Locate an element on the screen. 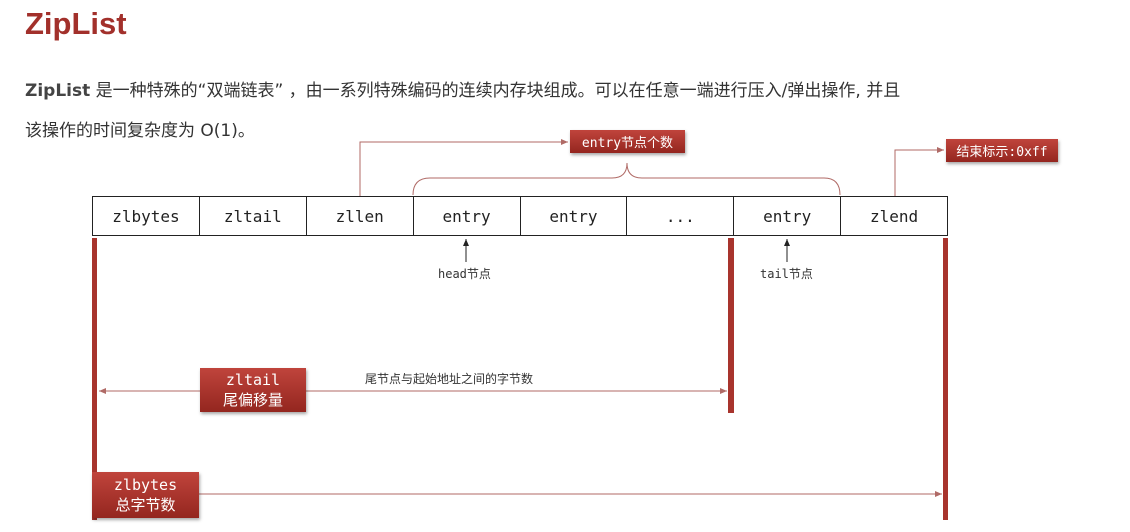 The height and width of the screenshot is (532, 1130). brace is located at coordinates (626, 179).